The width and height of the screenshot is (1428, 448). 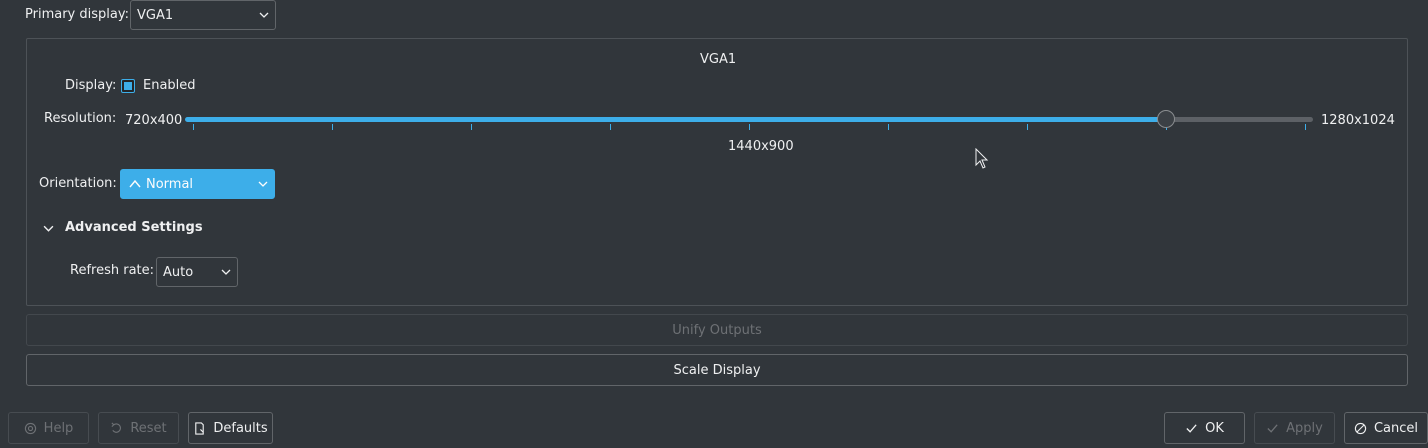 What do you see at coordinates (1166, 119) in the screenshot?
I see `resolution-slider-handle` at bounding box center [1166, 119].